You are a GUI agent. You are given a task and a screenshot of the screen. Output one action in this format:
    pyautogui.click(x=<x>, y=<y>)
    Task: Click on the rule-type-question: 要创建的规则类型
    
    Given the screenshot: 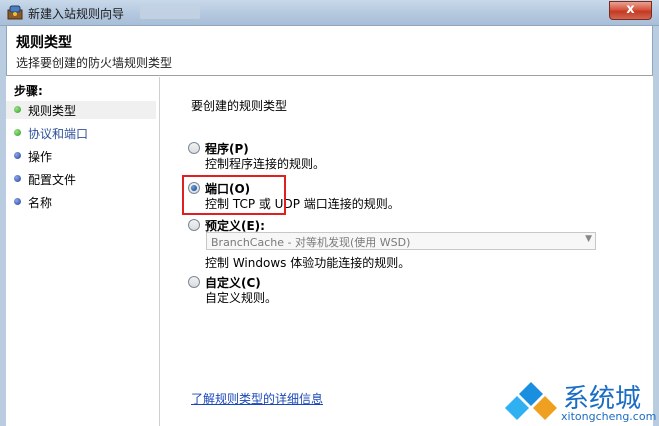 What is the action you would take?
    pyautogui.click(x=239, y=106)
    